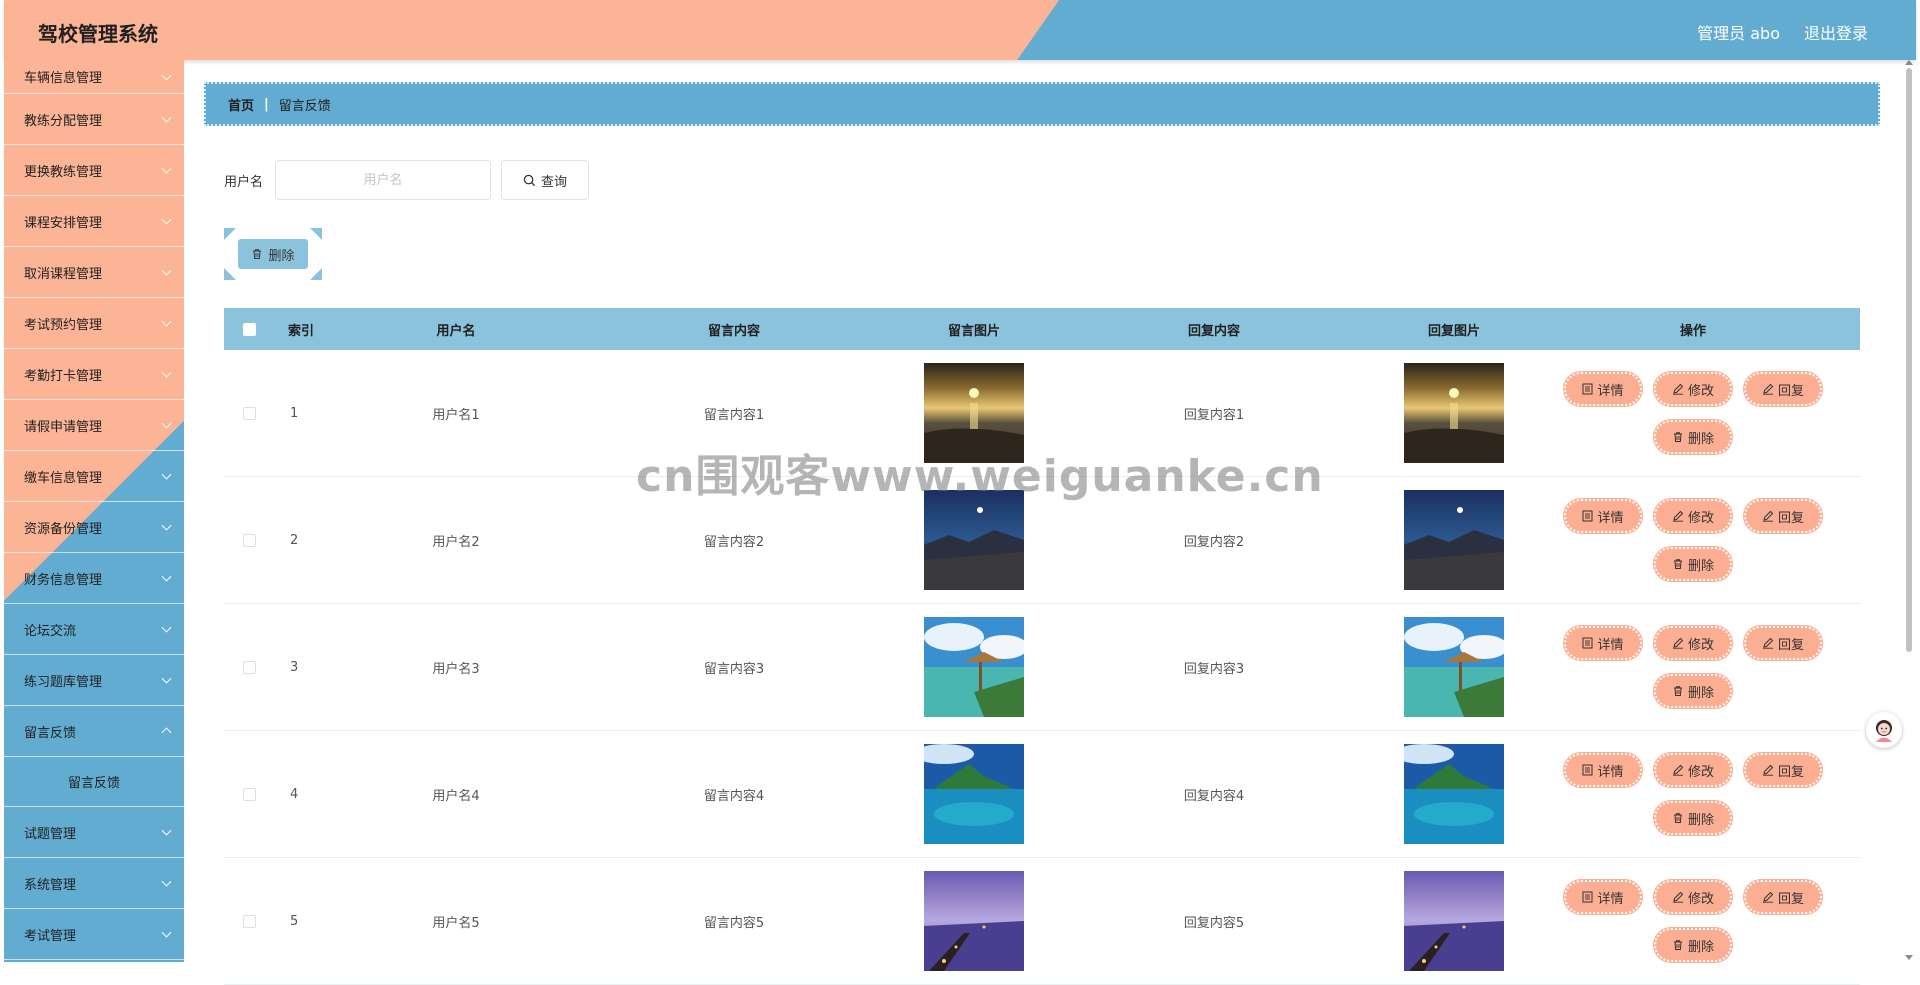 The image size is (1920, 985). What do you see at coordinates (249, 329) in the screenshot?
I see `select-all-checkbox` at bounding box center [249, 329].